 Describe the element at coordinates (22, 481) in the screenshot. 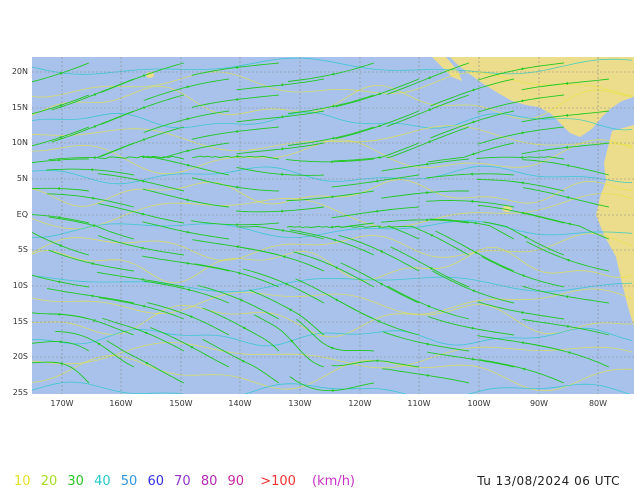

I see `legend-speed-10: 10` at that location.